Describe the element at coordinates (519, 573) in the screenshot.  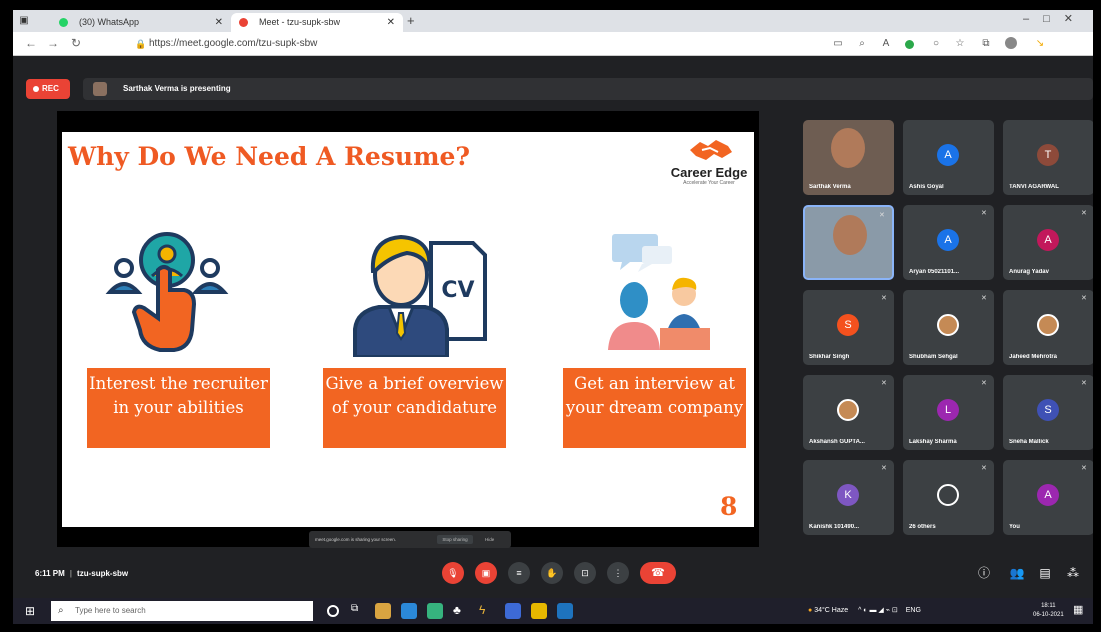
I see `captions-button: ≡` at that location.